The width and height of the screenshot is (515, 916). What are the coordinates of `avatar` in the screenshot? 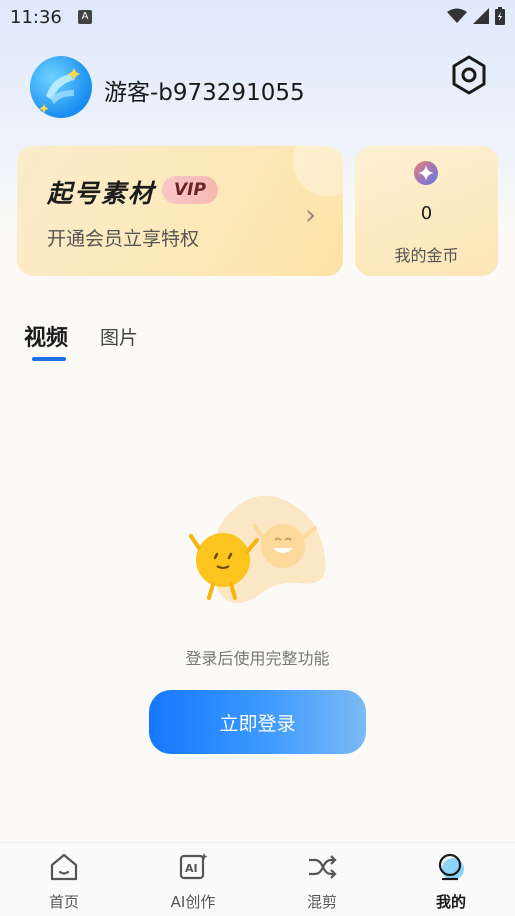 It's located at (61, 87).